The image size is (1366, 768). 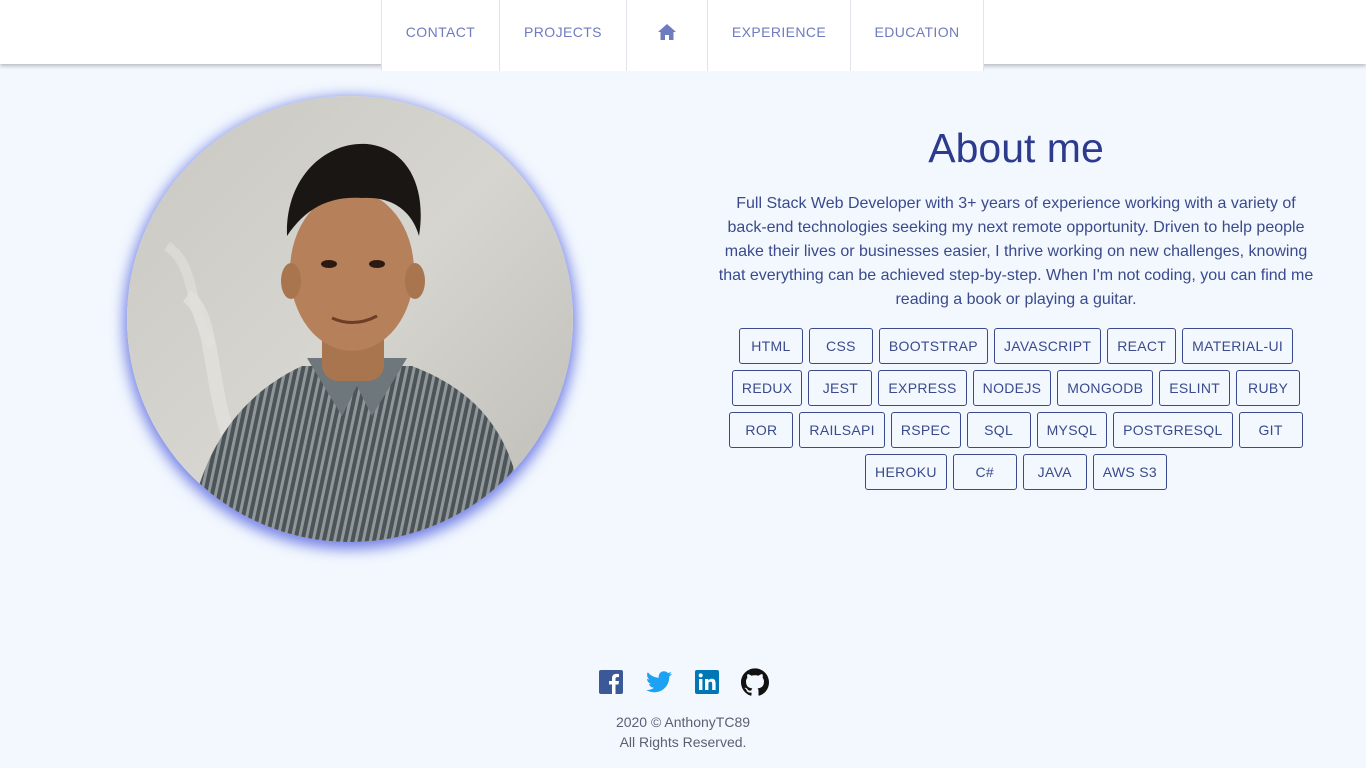 I want to click on skill-badge: HEROKU, so click(x=906, y=472).